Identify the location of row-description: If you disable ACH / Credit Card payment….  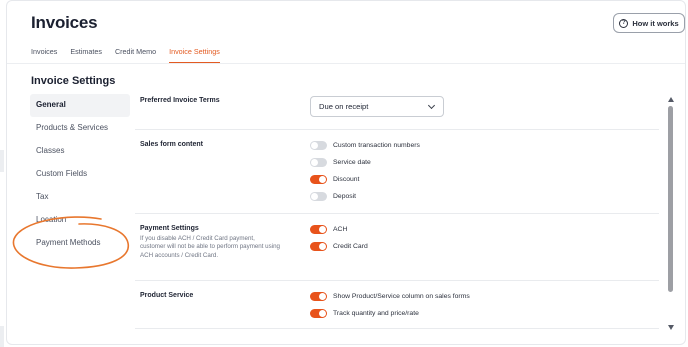
(210, 247).